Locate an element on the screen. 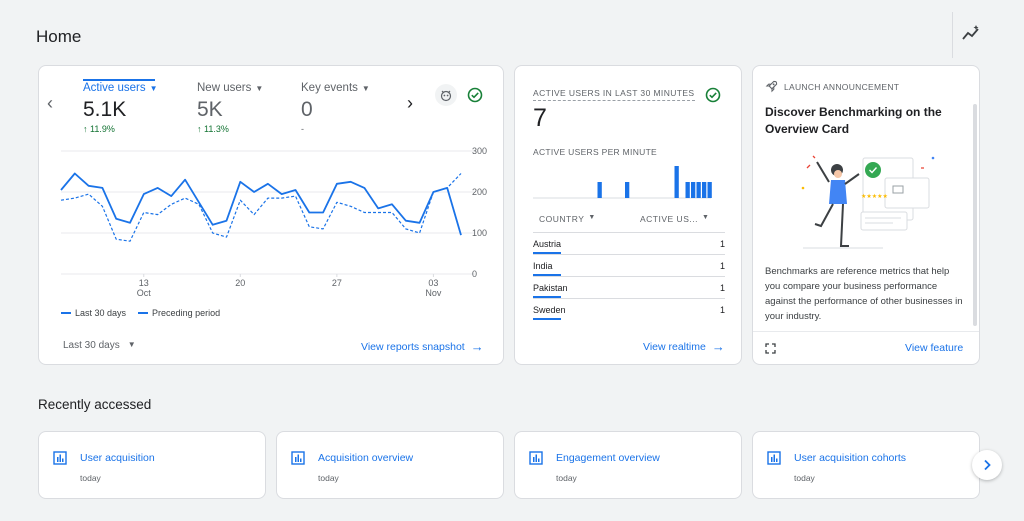 Image resolution: width=1024 pixels, height=521 pixels. expand-icon is located at coordinates (770, 348).